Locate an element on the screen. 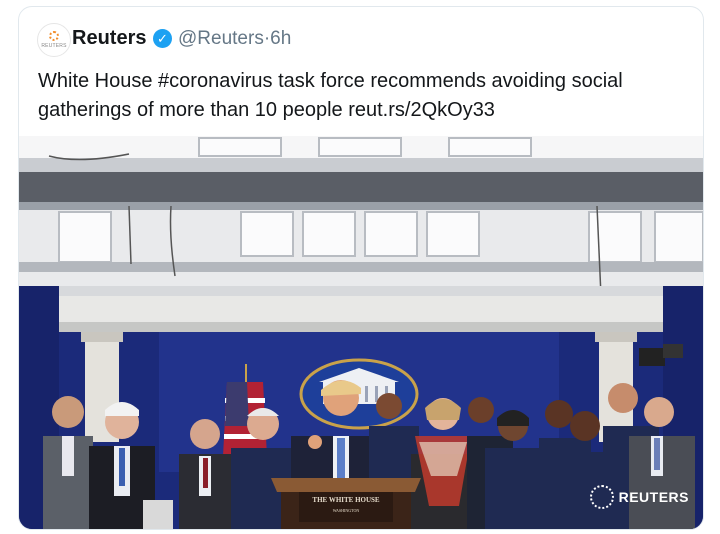 Image resolution: width=720 pixels, height=534 pixels. tweet-time: 6h is located at coordinates (280, 38).